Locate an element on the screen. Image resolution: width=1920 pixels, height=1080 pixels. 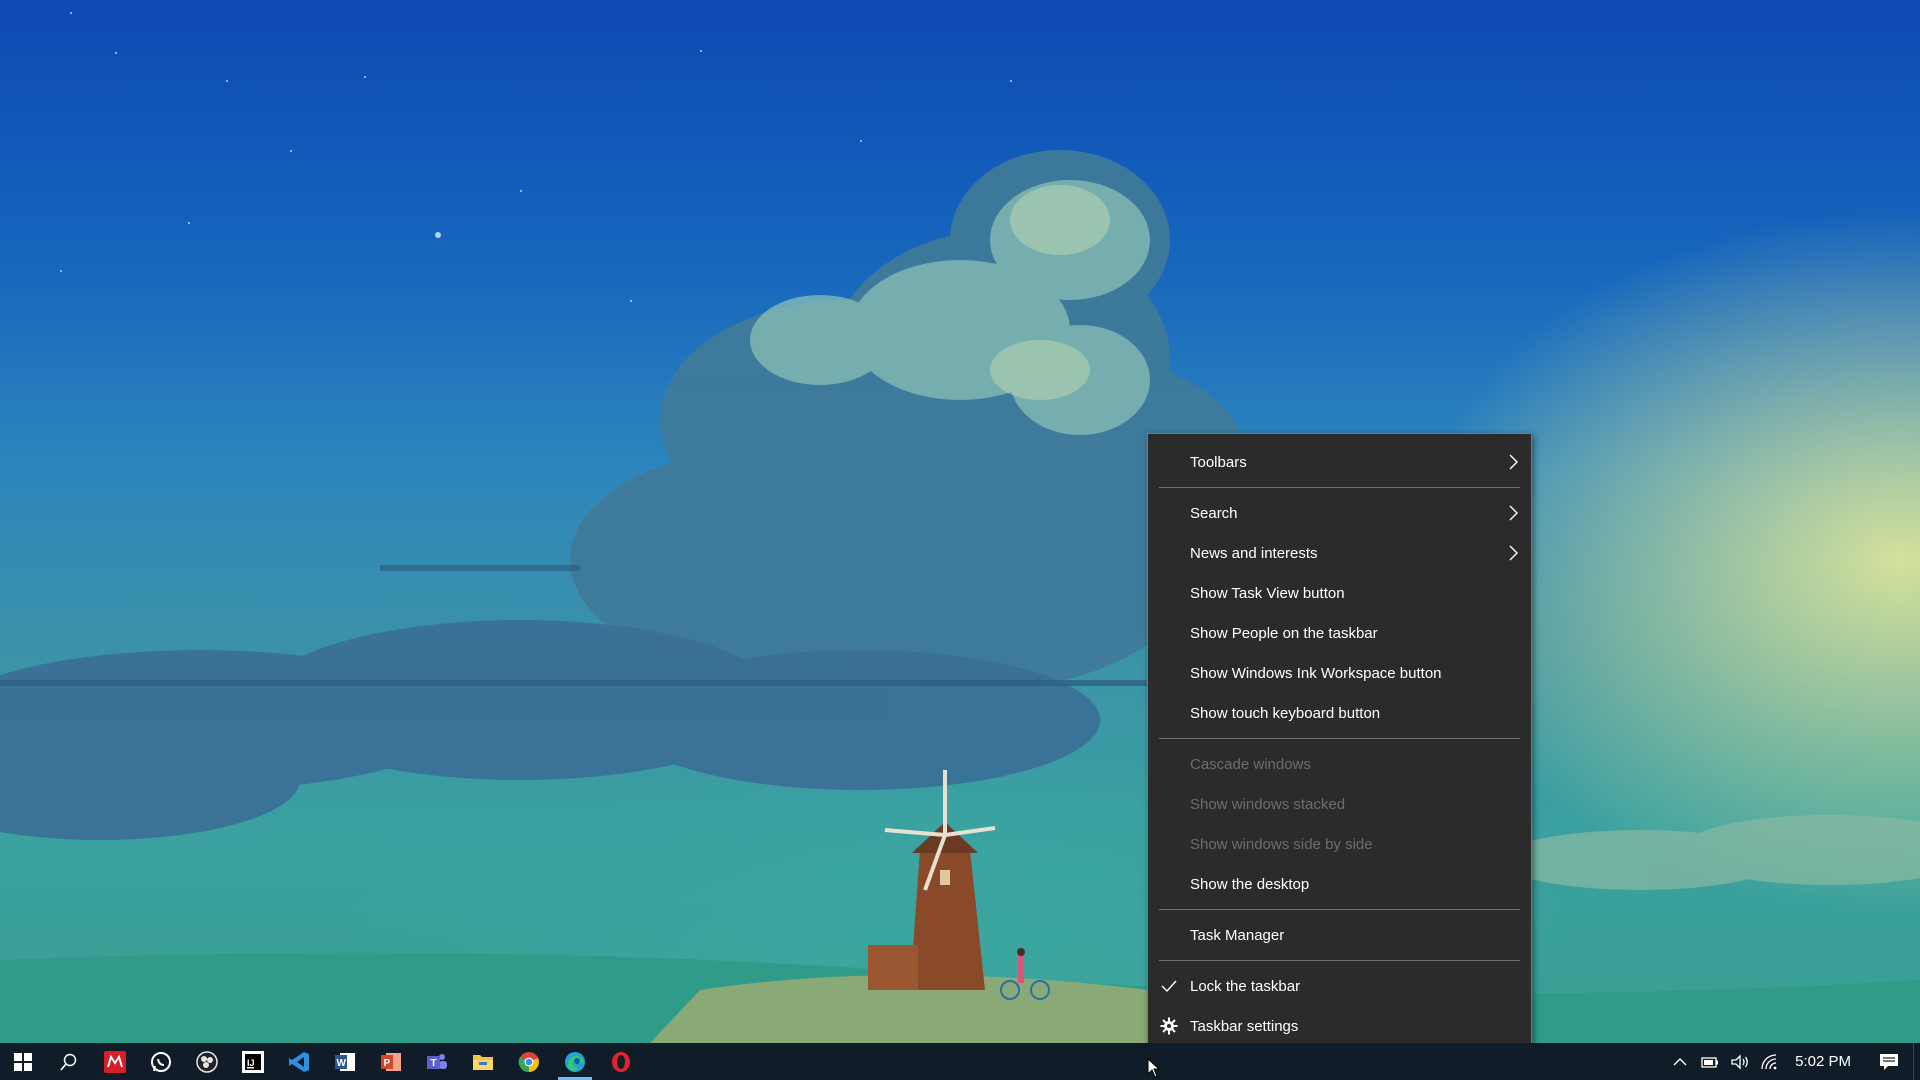
chrome-app is located at coordinates (529, 1061).